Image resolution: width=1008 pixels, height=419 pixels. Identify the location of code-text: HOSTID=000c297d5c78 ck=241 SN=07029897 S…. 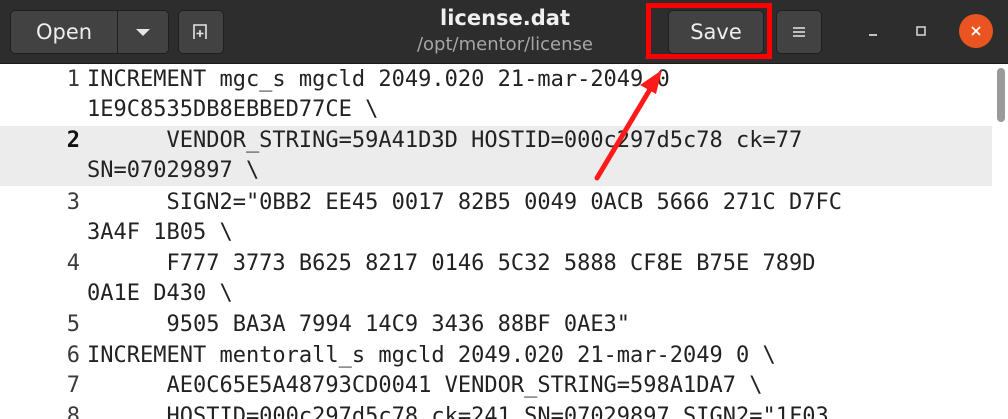
(458, 411).